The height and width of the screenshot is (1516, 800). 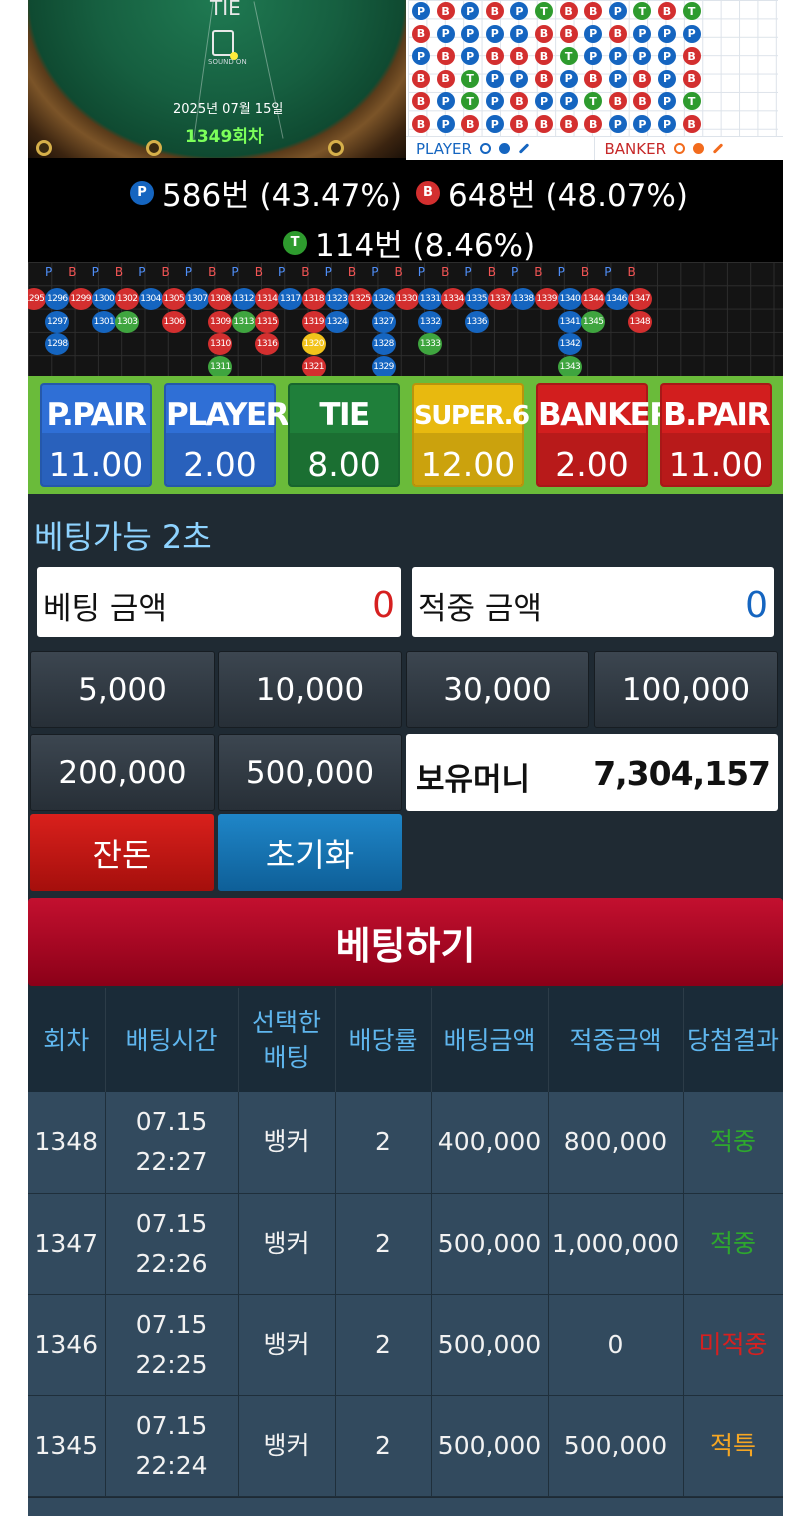 What do you see at coordinates (604, 435) in the screenshot?
I see `bet-banker-button: BANKER 2.00` at bounding box center [604, 435].